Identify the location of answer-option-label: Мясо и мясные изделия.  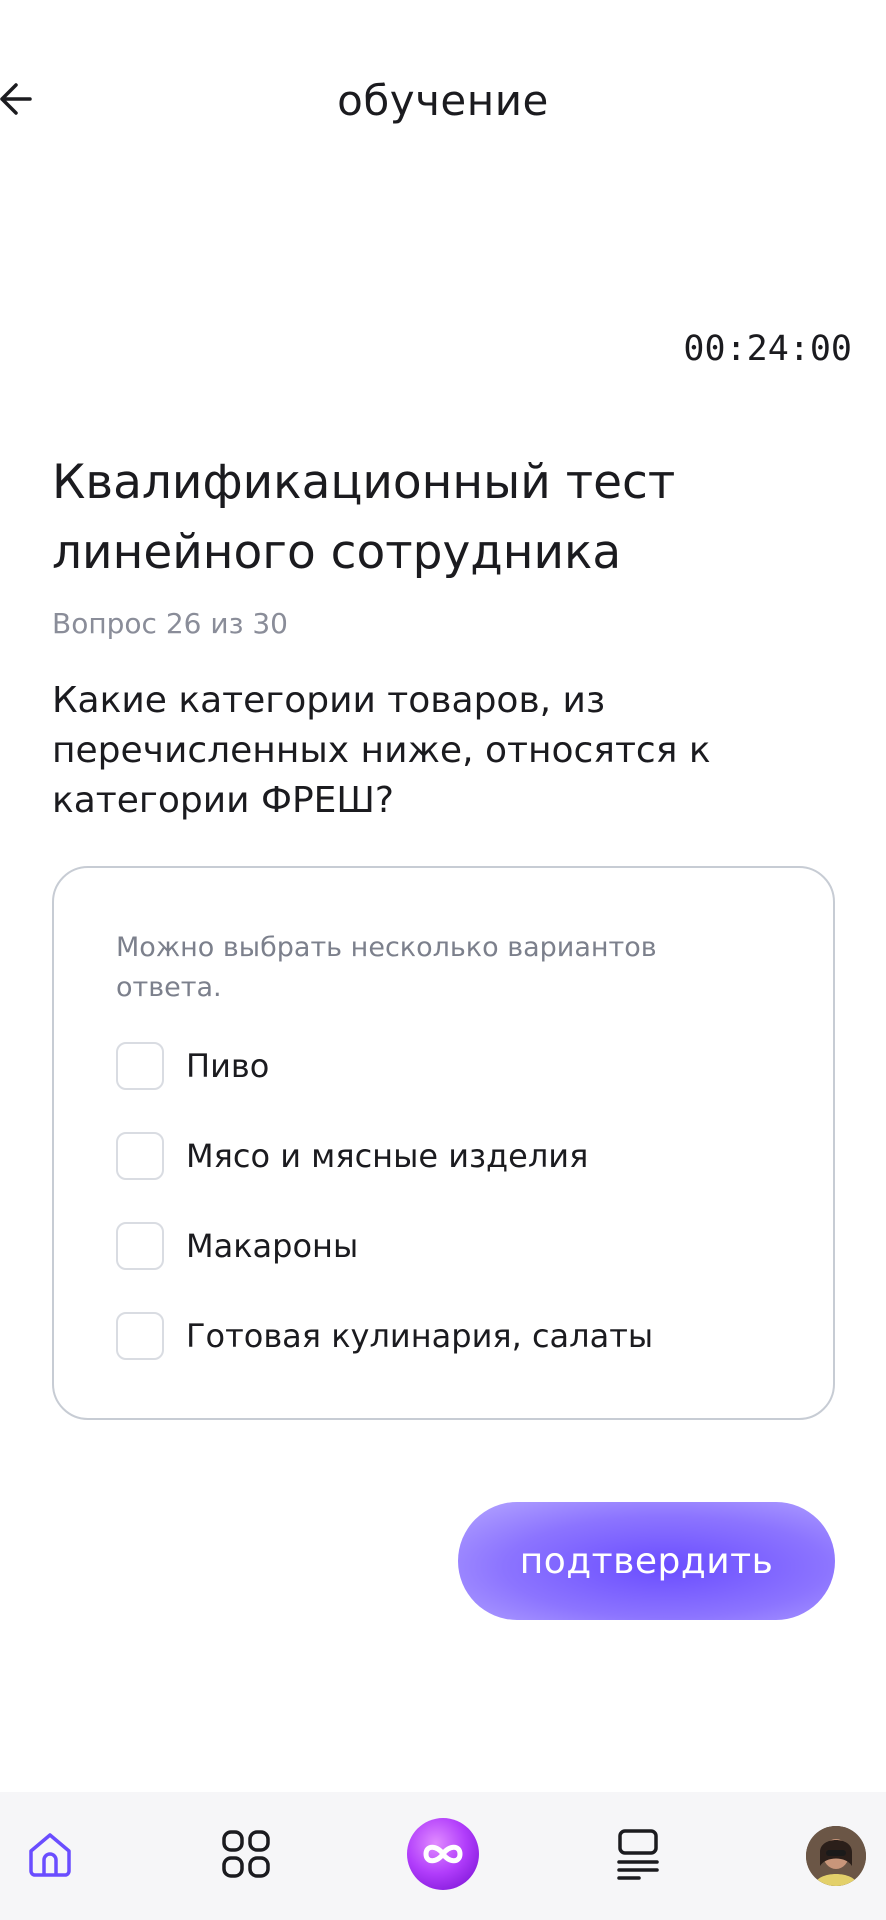
(387, 1156).